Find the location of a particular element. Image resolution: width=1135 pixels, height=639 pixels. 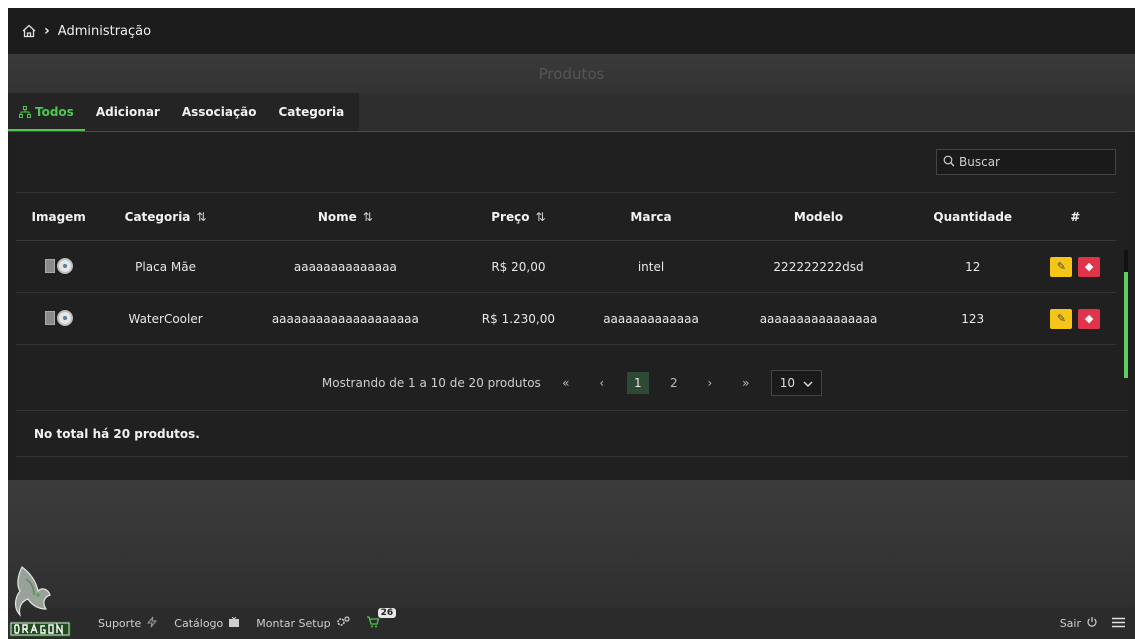

cell-modelo: aaaaaaaaaaaaaaaa is located at coordinates (818, 318).